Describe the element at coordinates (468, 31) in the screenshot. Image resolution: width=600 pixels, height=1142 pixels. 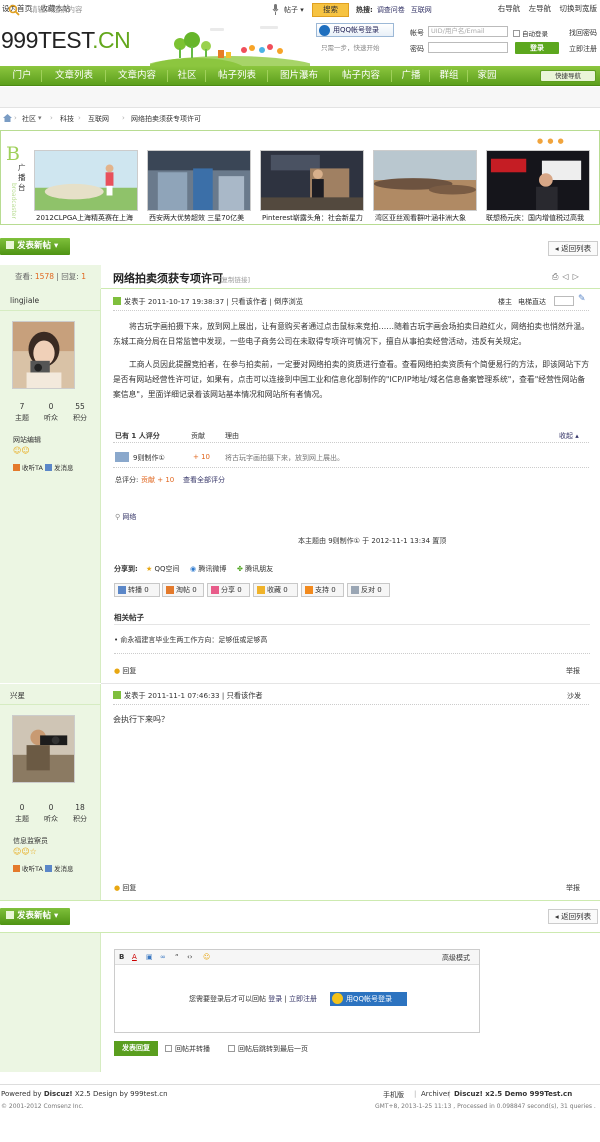
I see `account-field: UID/用户名/Email` at that location.